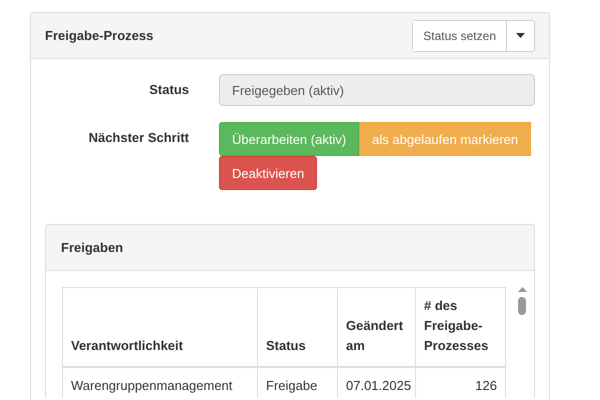 Image resolution: width=600 pixels, height=400 pixels. I want to click on scroll-up-icon, so click(522, 289).